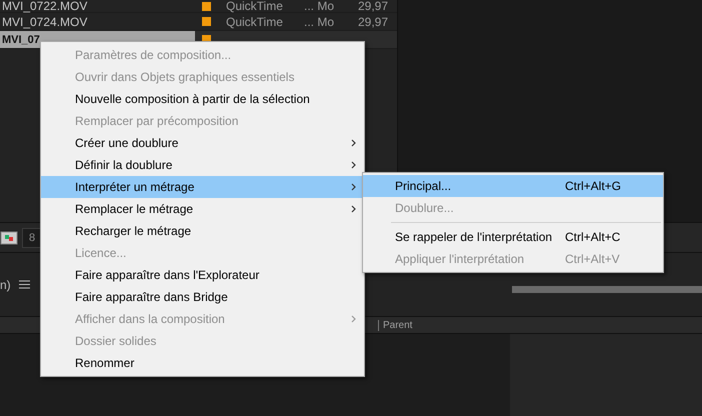 This screenshot has height=416, width=702. What do you see at coordinates (202, 363) in the screenshot?
I see `menu-item: Renommer` at bounding box center [202, 363].